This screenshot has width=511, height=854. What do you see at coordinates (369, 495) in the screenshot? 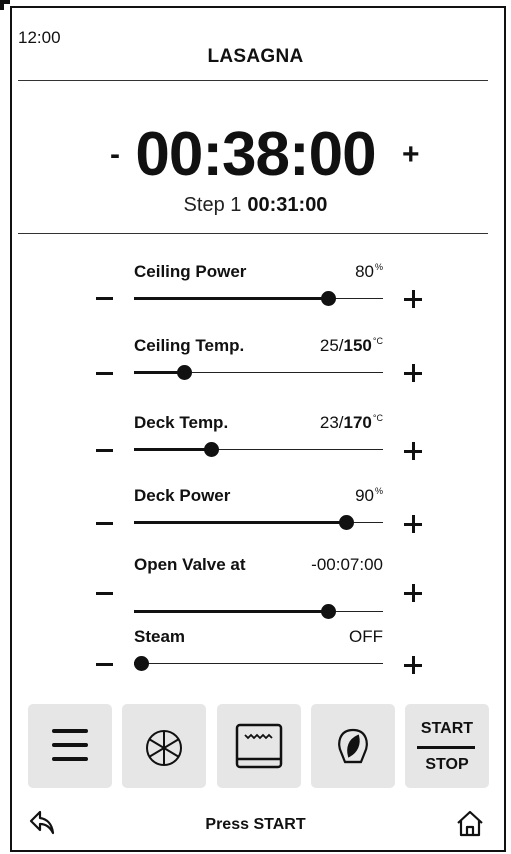
I see `setting-value: 90%` at bounding box center [369, 495].